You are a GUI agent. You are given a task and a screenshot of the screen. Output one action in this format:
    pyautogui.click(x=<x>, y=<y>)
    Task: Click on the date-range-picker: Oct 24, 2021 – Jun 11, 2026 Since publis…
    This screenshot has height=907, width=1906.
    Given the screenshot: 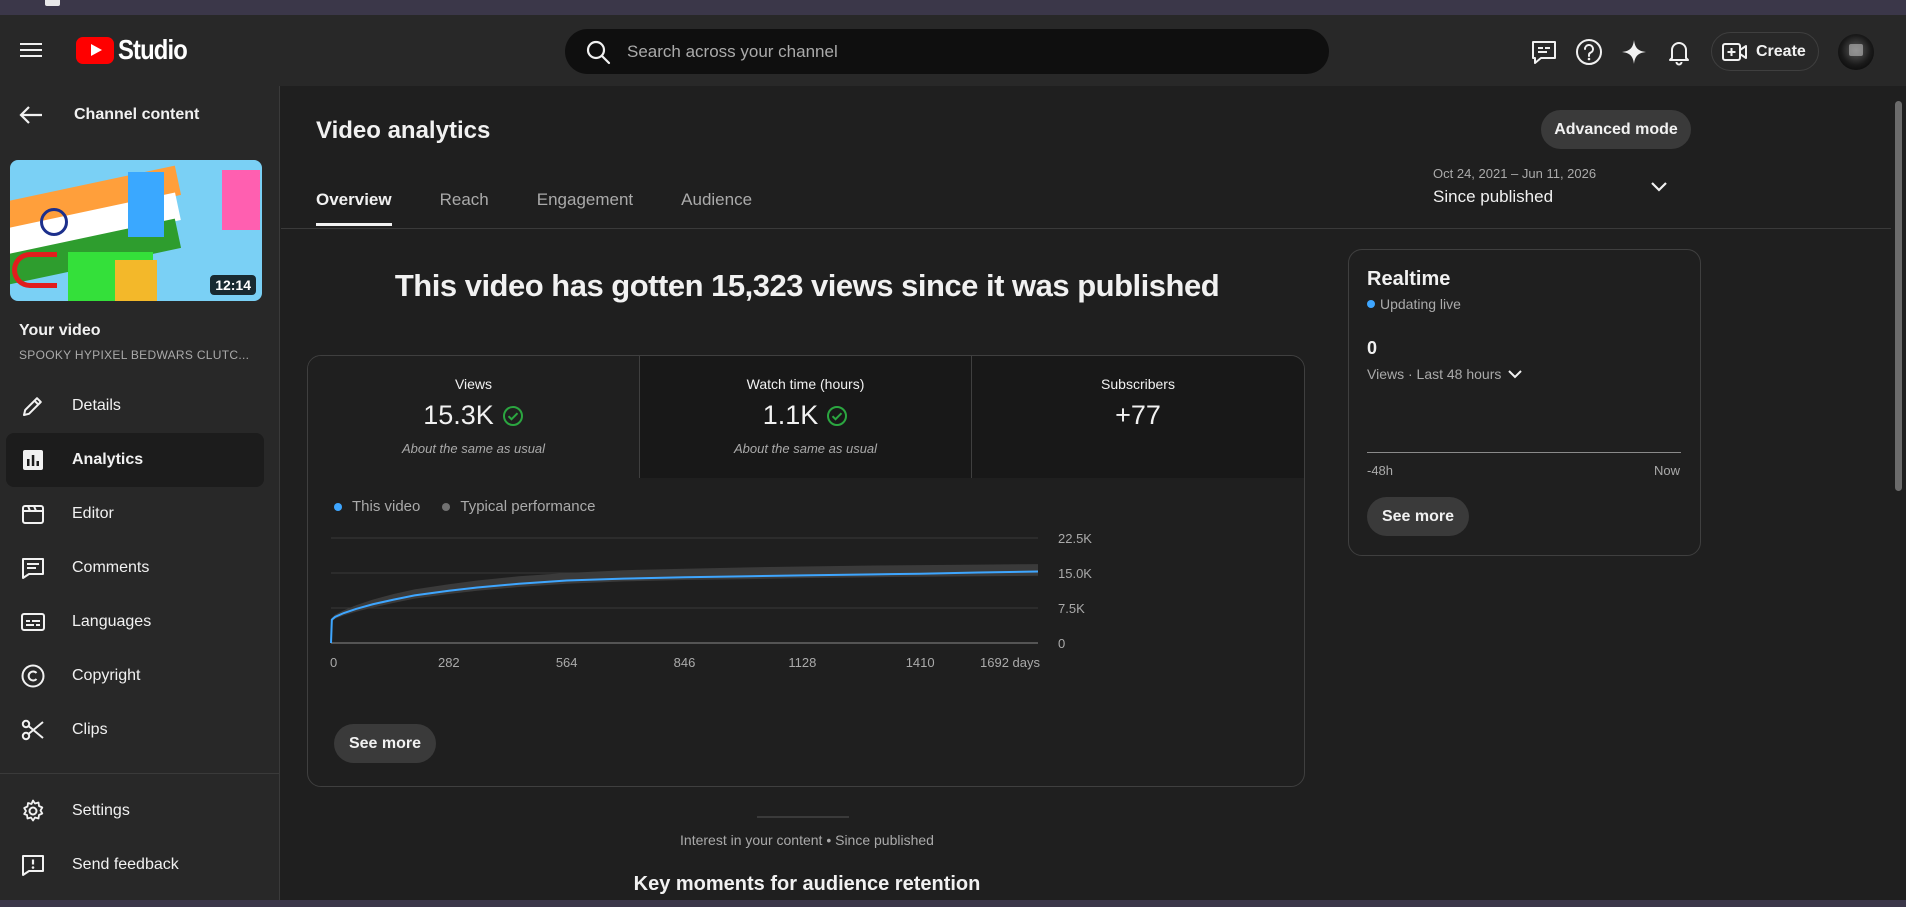 What is the action you would take?
    pyautogui.click(x=1553, y=186)
    